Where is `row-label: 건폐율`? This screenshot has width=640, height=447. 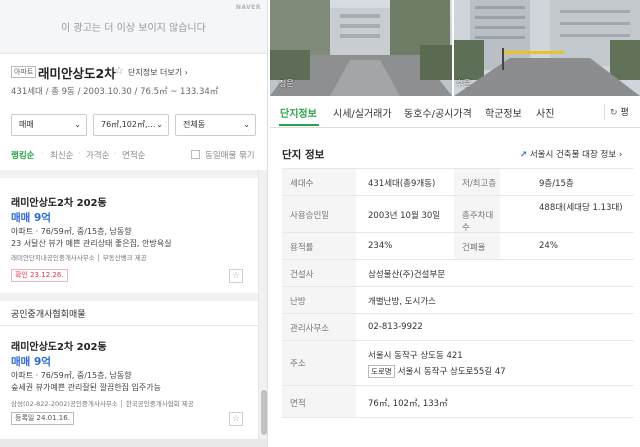 row-label: 건폐율 is located at coordinates (474, 248).